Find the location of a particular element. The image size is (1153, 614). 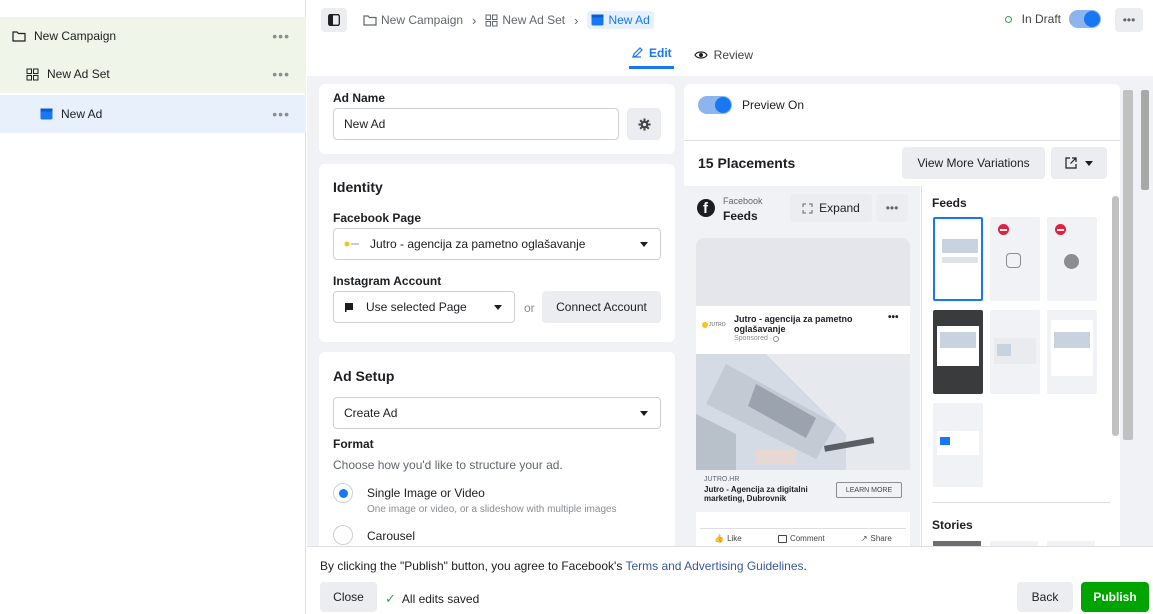

tab-review-label: Review is located at coordinates (733, 54).